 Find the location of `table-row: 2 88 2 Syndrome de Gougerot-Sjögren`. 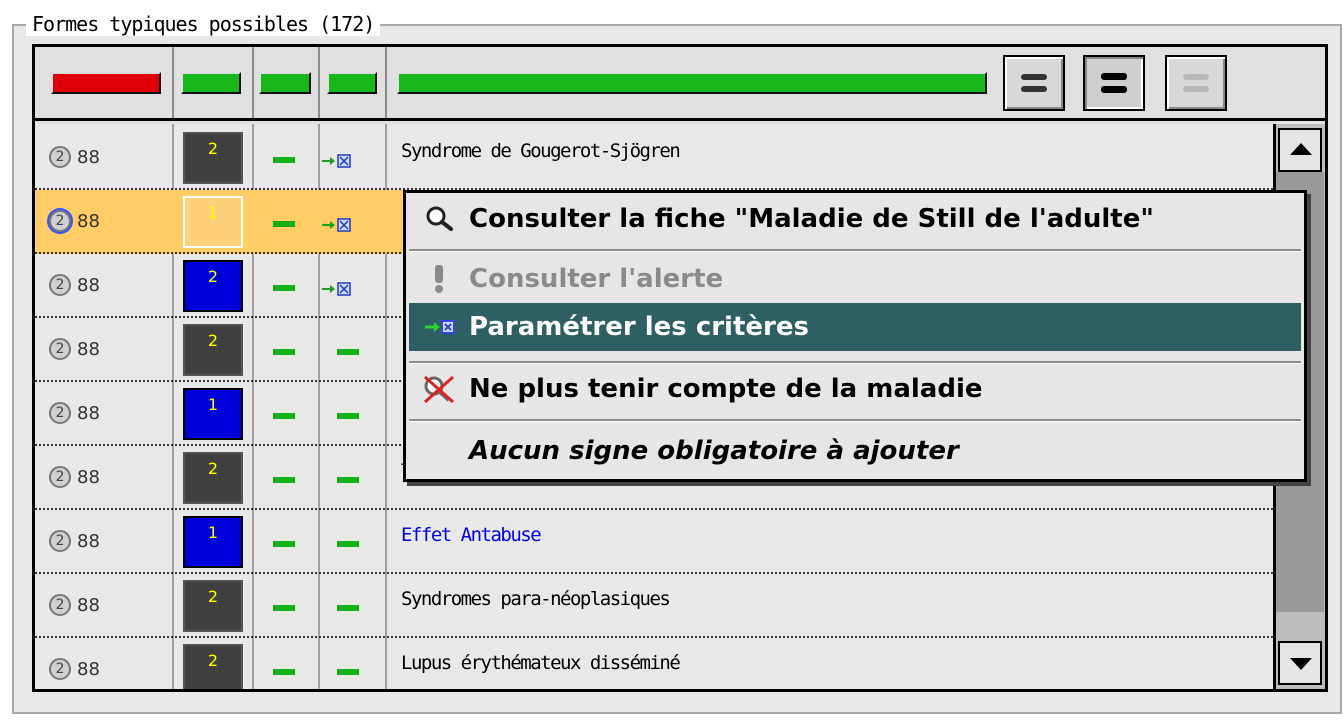

table-row: 2 88 2 Syndrome de Gougerot-Sjögren is located at coordinates (654, 158).